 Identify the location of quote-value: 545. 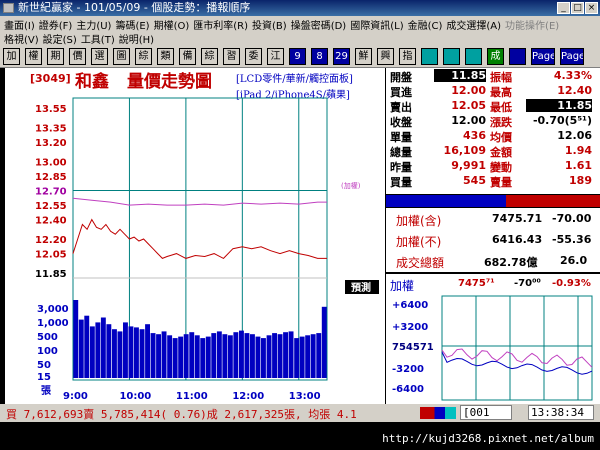
(474, 180).